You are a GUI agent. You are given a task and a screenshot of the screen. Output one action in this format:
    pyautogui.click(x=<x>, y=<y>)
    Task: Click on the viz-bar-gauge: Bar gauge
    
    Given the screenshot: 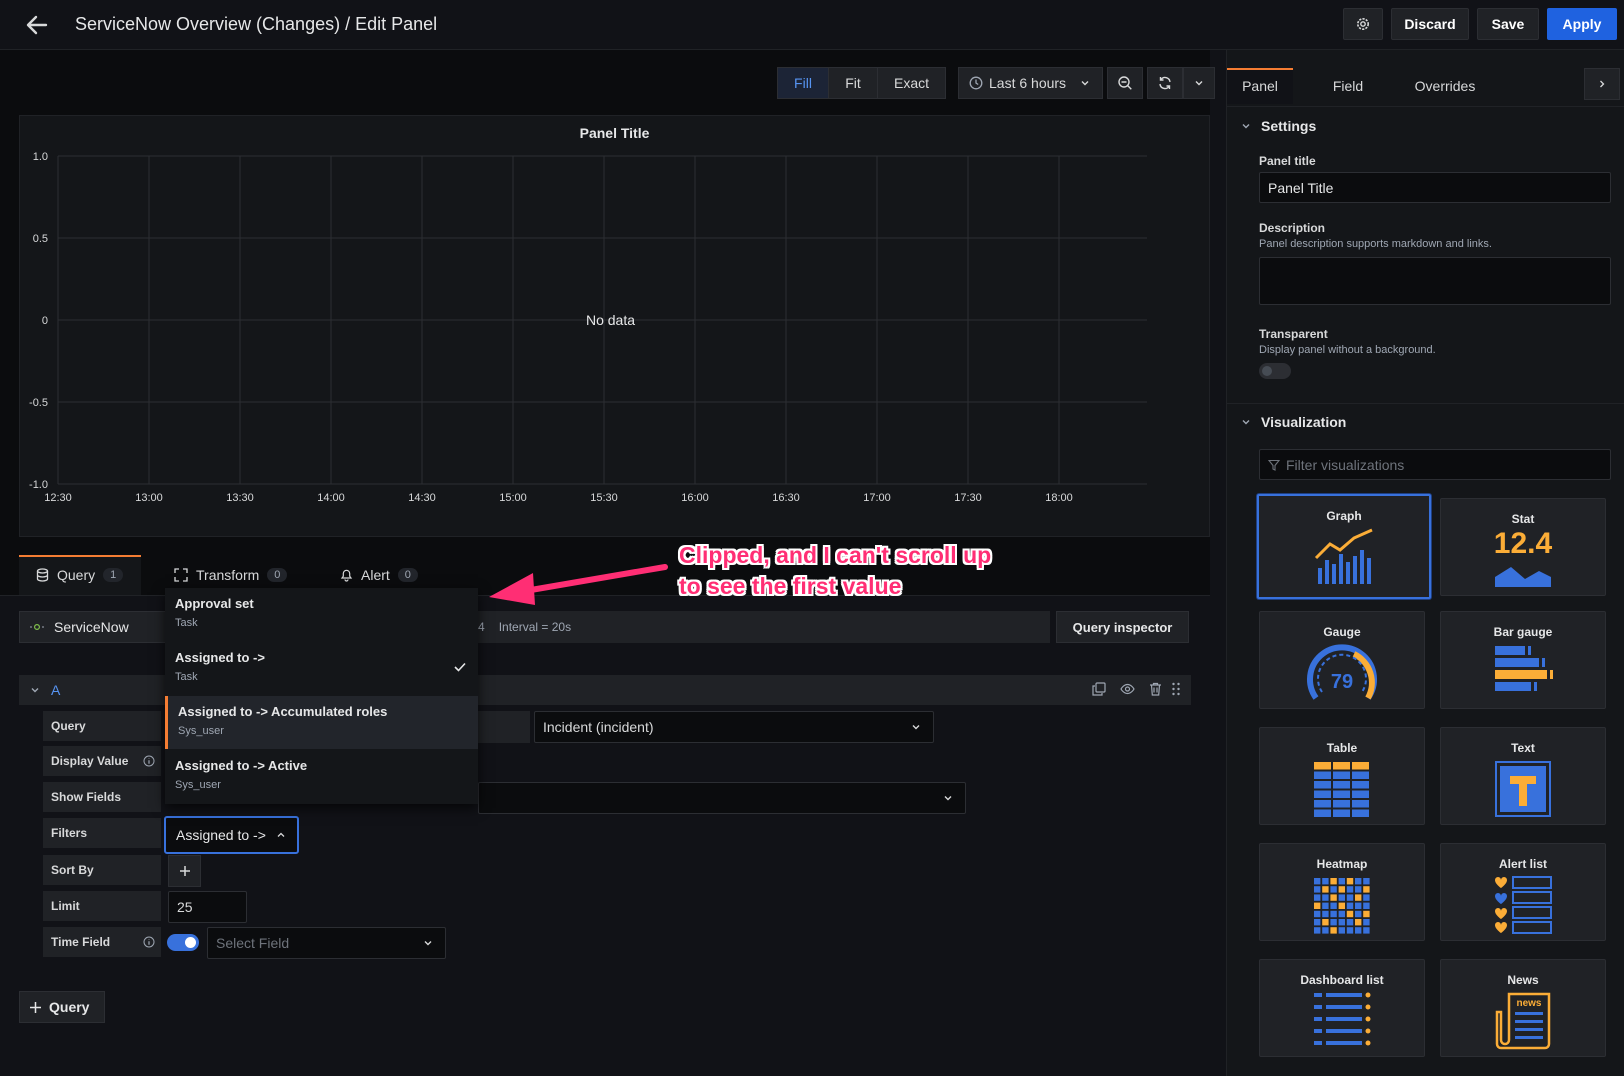 What is the action you would take?
    pyautogui.click(x=1523, y=660)
    